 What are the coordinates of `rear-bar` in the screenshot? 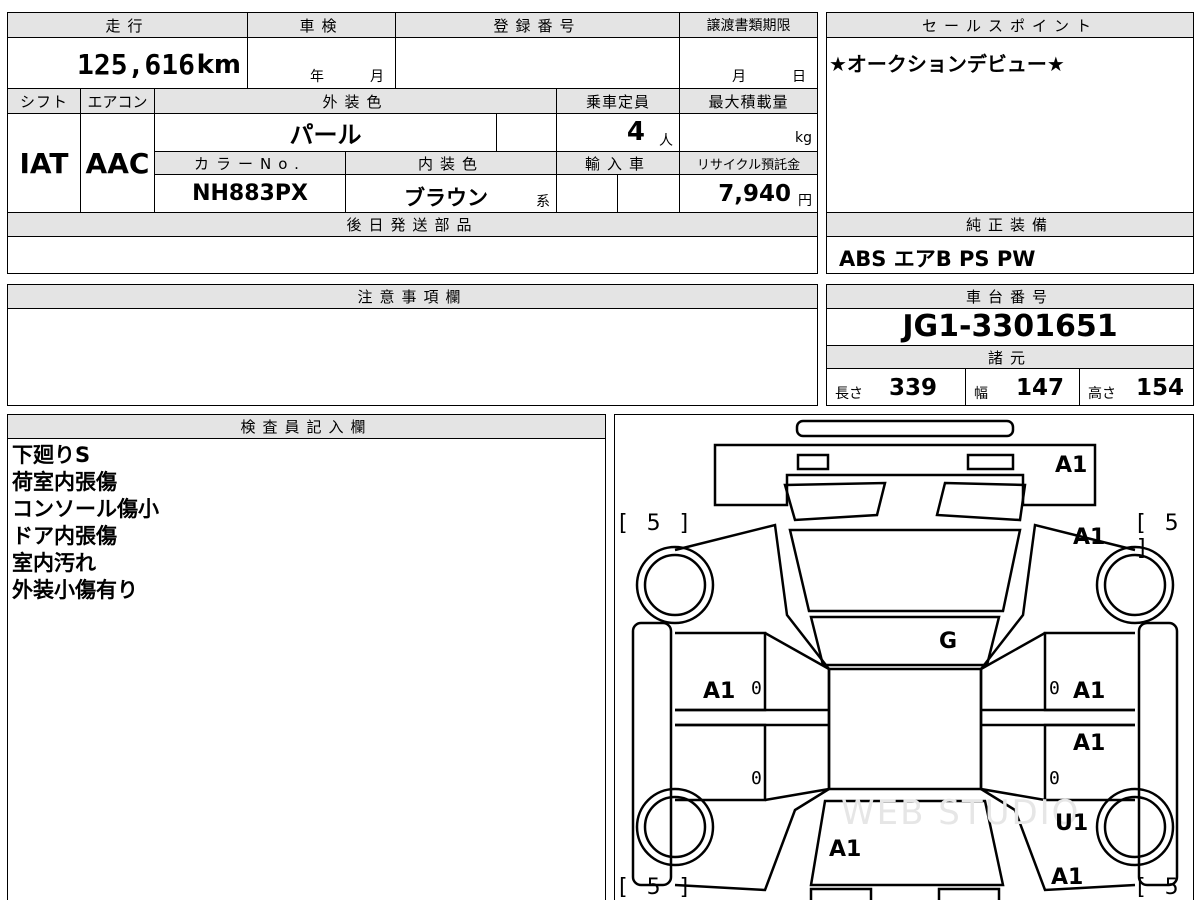 It's located at (841, 893).